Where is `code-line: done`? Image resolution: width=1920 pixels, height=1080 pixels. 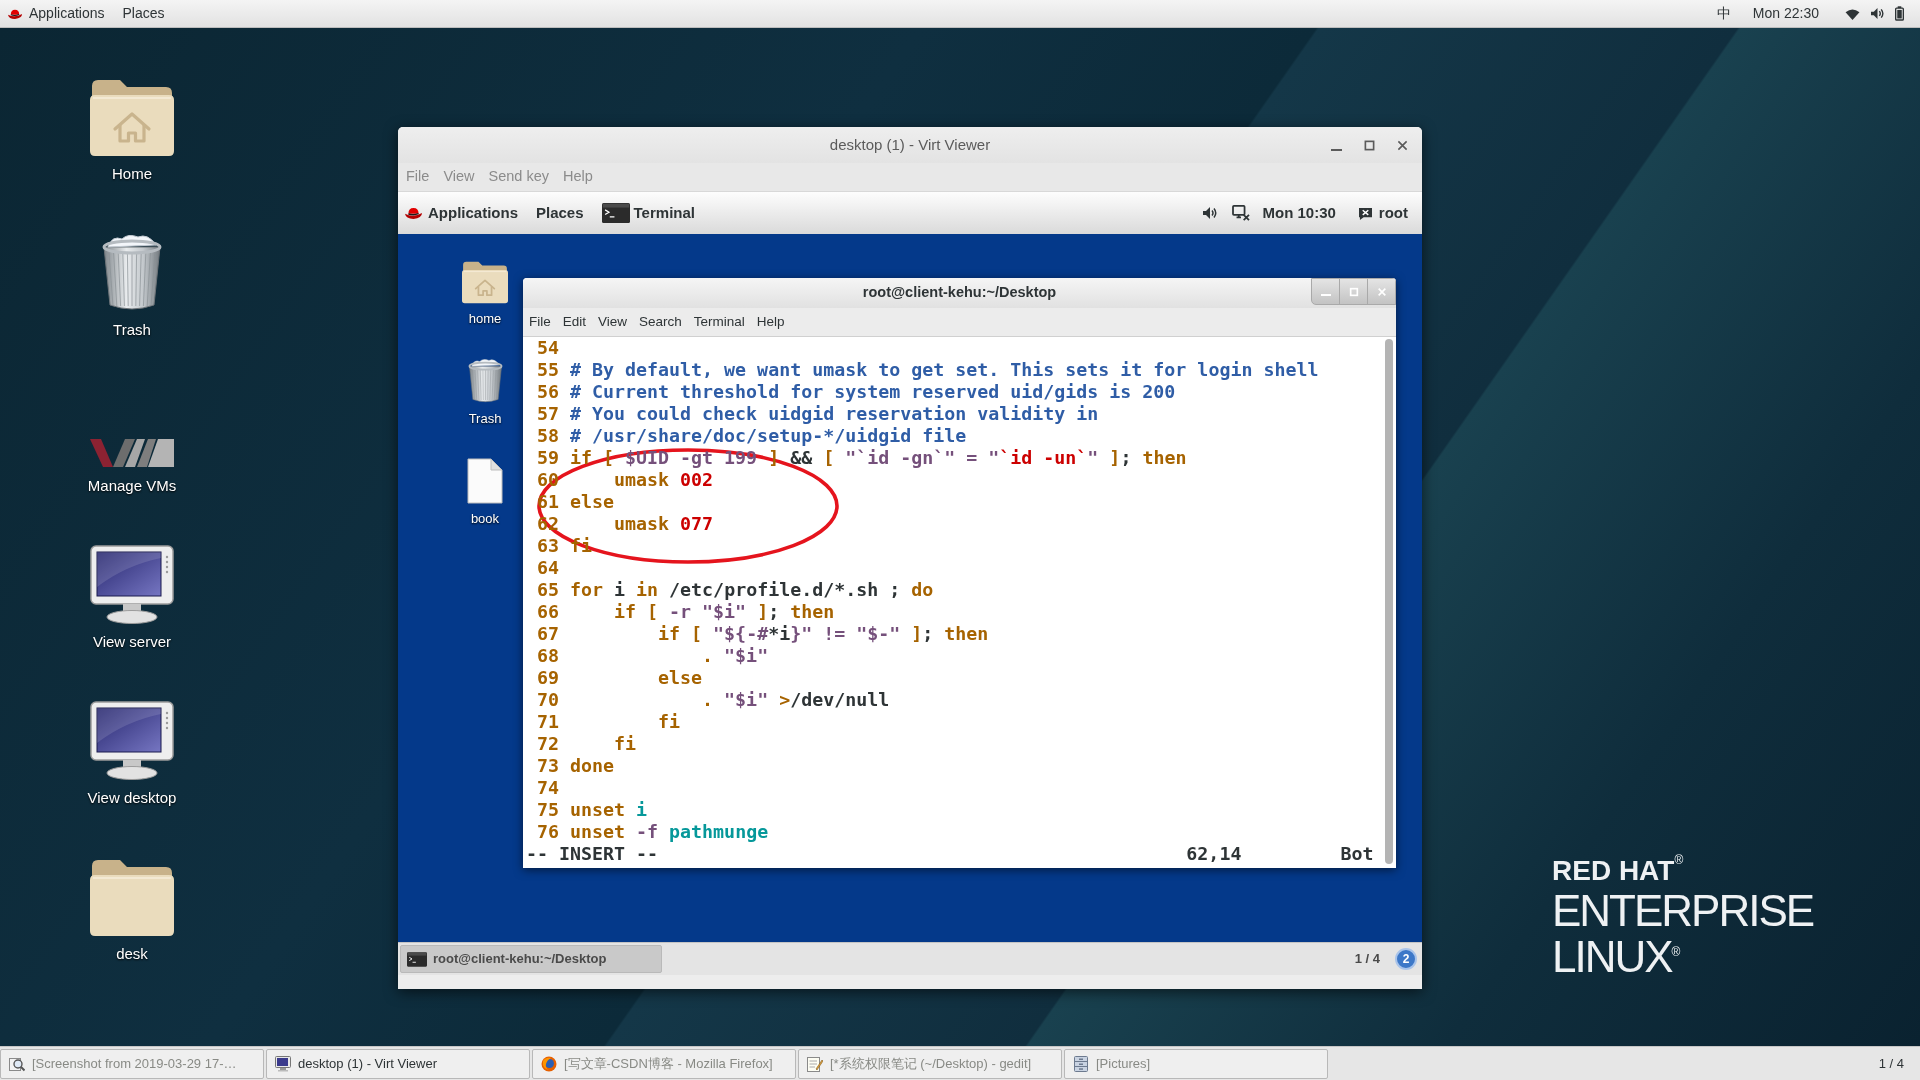 code-line: done is located at coordinates (592, 766).